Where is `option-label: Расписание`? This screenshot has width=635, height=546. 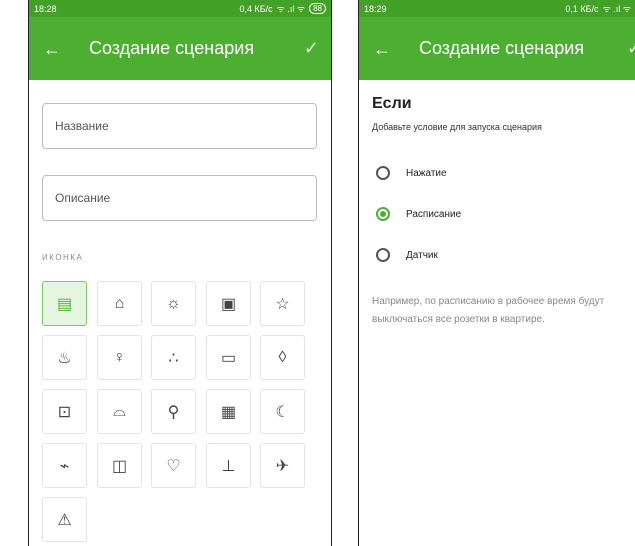 option-label: Расписание is located at coordinates (434, 214).